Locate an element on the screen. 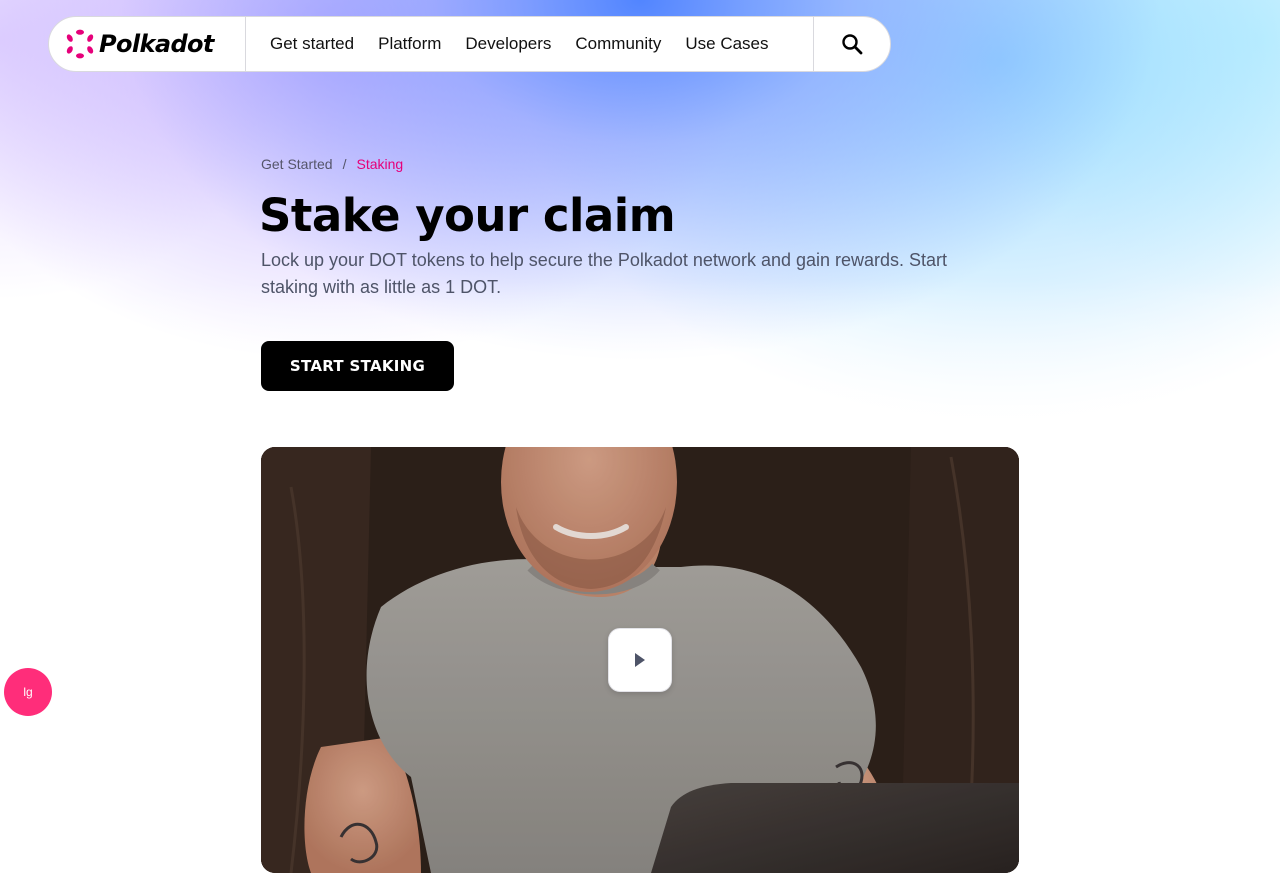 Image resolution: width=1280 pixels, height=873 pixels. play-button is located at coordinates (640, 660).